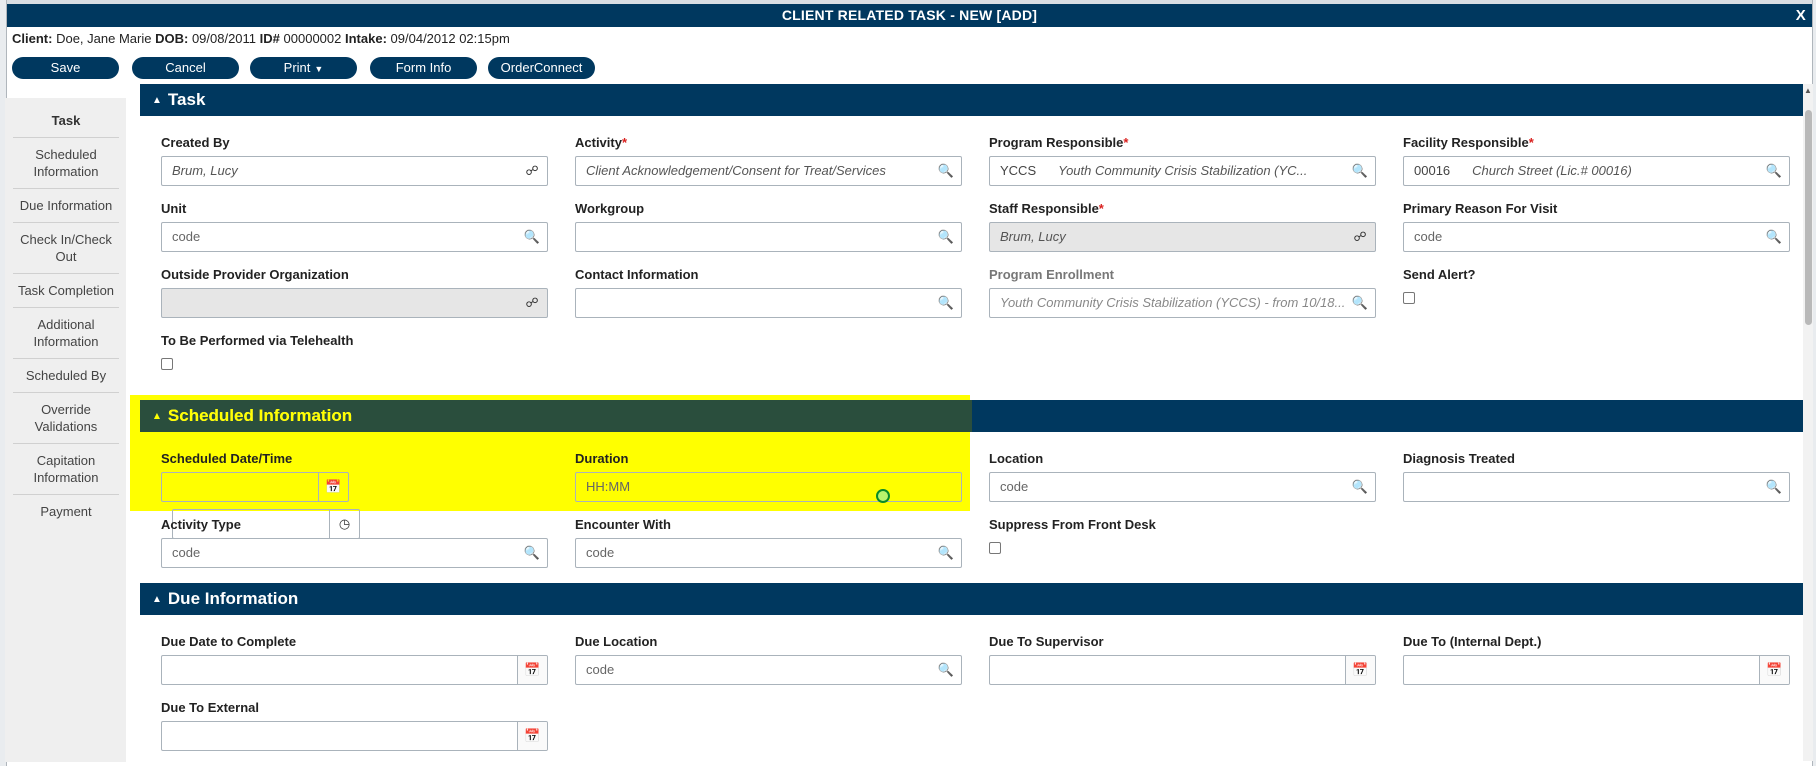 Image resolution: width=1816 pixels, height=766 pixels. I want to click on due-to-external-label: Due To External, so click(210, 707).